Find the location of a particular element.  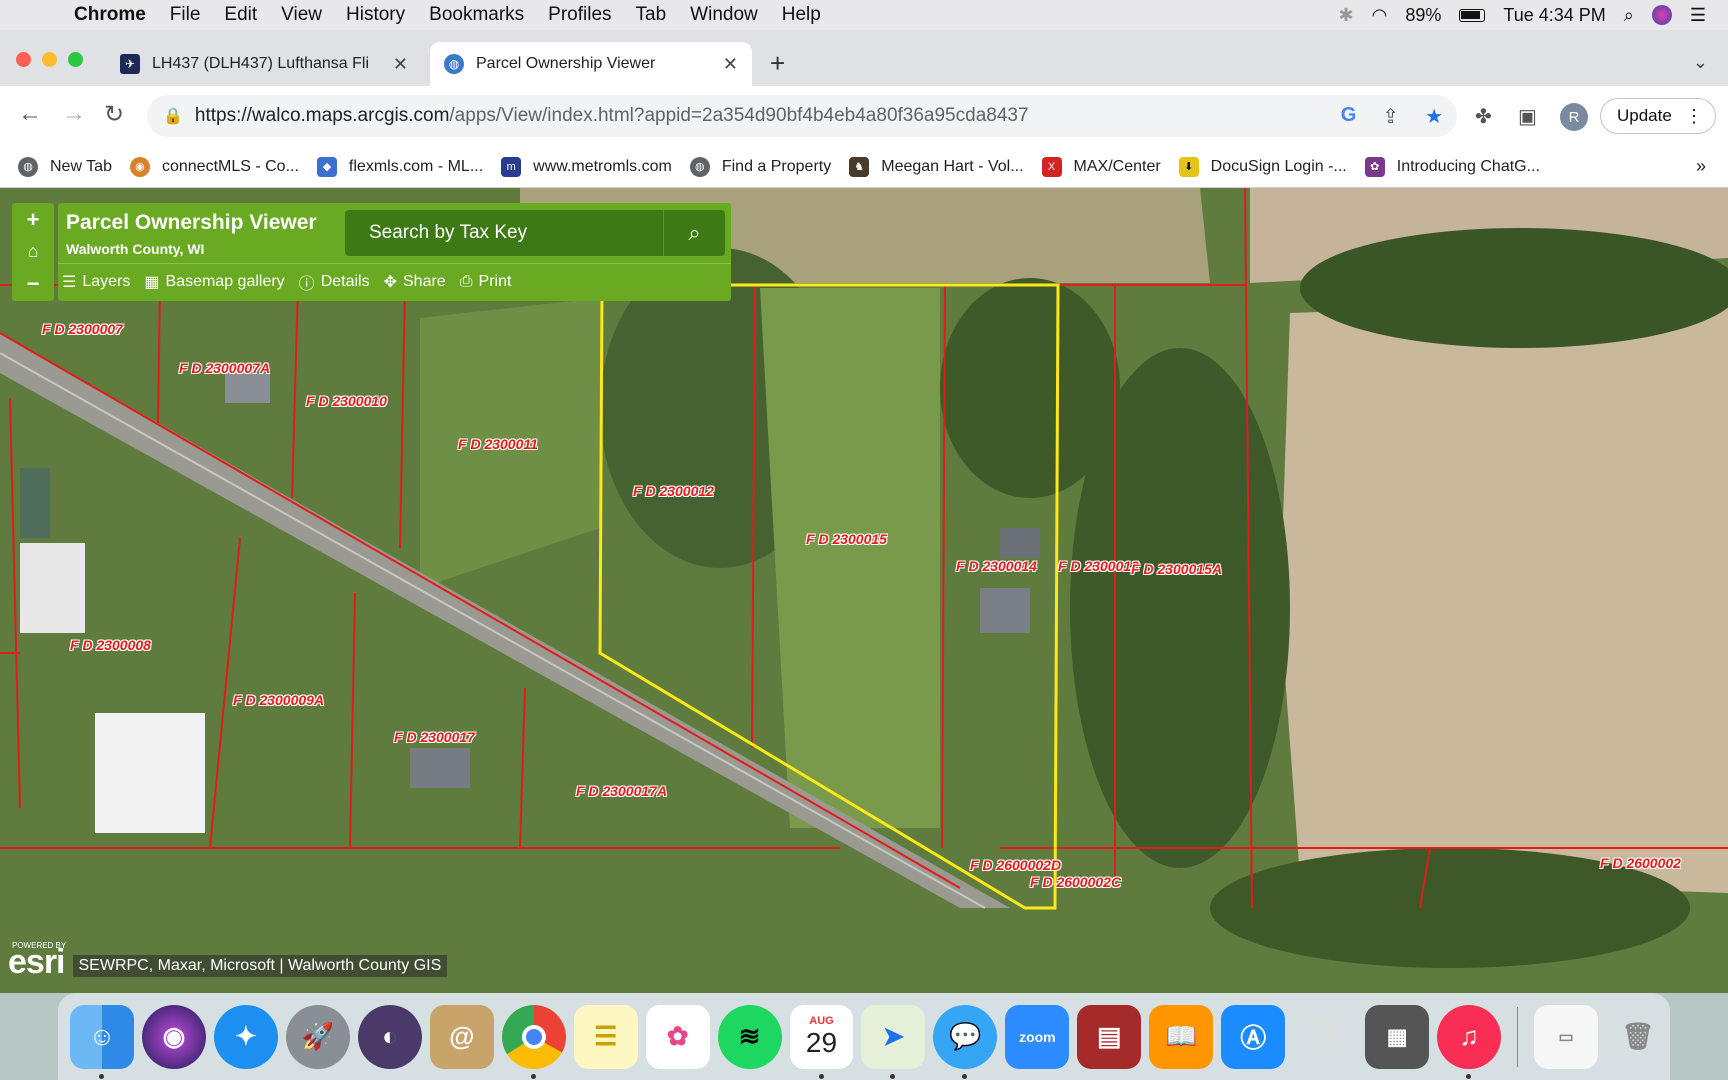

parcel-label: F D 2300007A is located at coordinates (225, 368).